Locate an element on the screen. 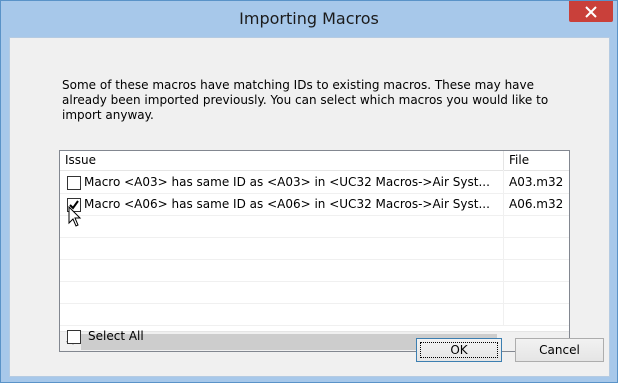  row-file: A06.m32 is located at coordinates (536, 204).